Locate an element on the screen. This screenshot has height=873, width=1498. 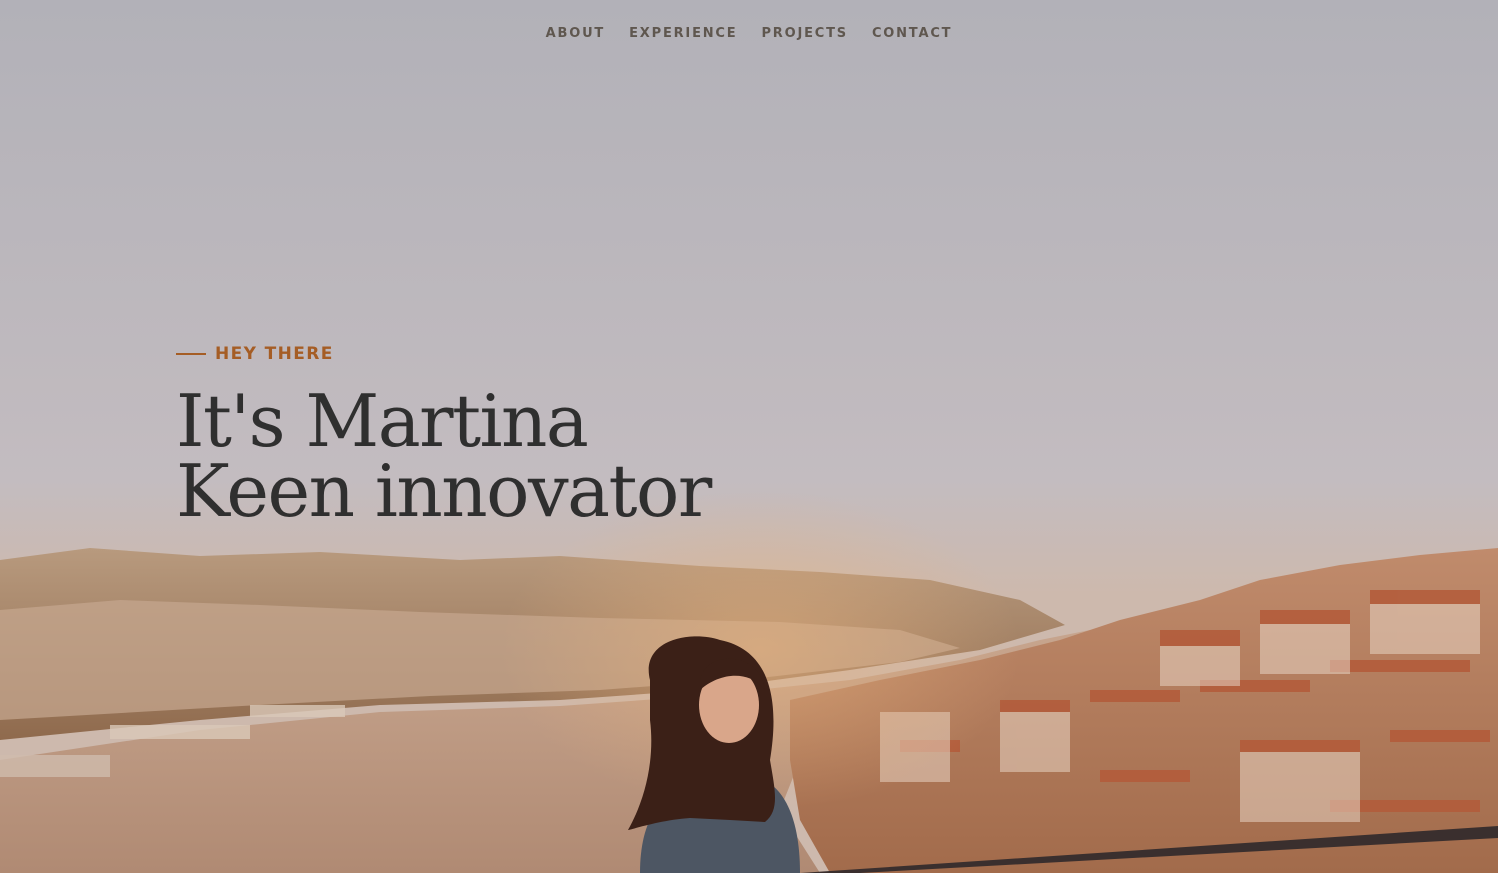
hero-intro: HEY THERE It's Martina Keen innovator is located at coordinates (444, 436).